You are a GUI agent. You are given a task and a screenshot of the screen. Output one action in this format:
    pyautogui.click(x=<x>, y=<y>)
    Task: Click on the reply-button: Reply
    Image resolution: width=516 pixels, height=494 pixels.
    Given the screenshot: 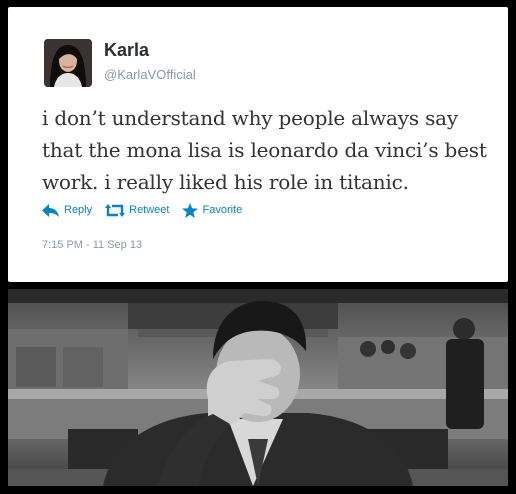 What is the action you would take?
    pyautogui.click(x=67, y=210)
    